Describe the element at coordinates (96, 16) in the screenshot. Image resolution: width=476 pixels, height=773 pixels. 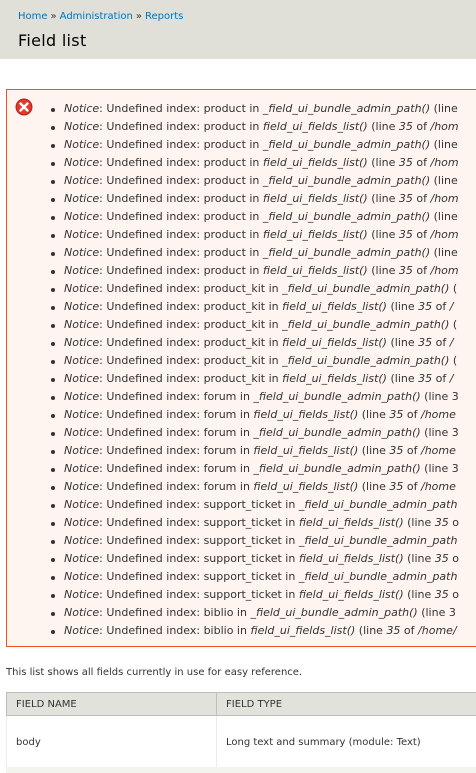
I see `breadcrumb-administration-link: Administration` at that location.